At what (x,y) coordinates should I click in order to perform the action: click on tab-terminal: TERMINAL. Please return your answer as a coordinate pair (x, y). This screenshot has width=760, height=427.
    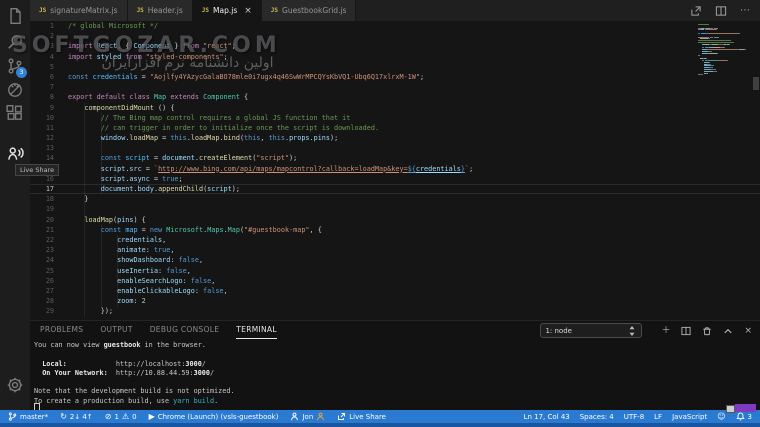
    Looking at the image, I should click on (256, 330).